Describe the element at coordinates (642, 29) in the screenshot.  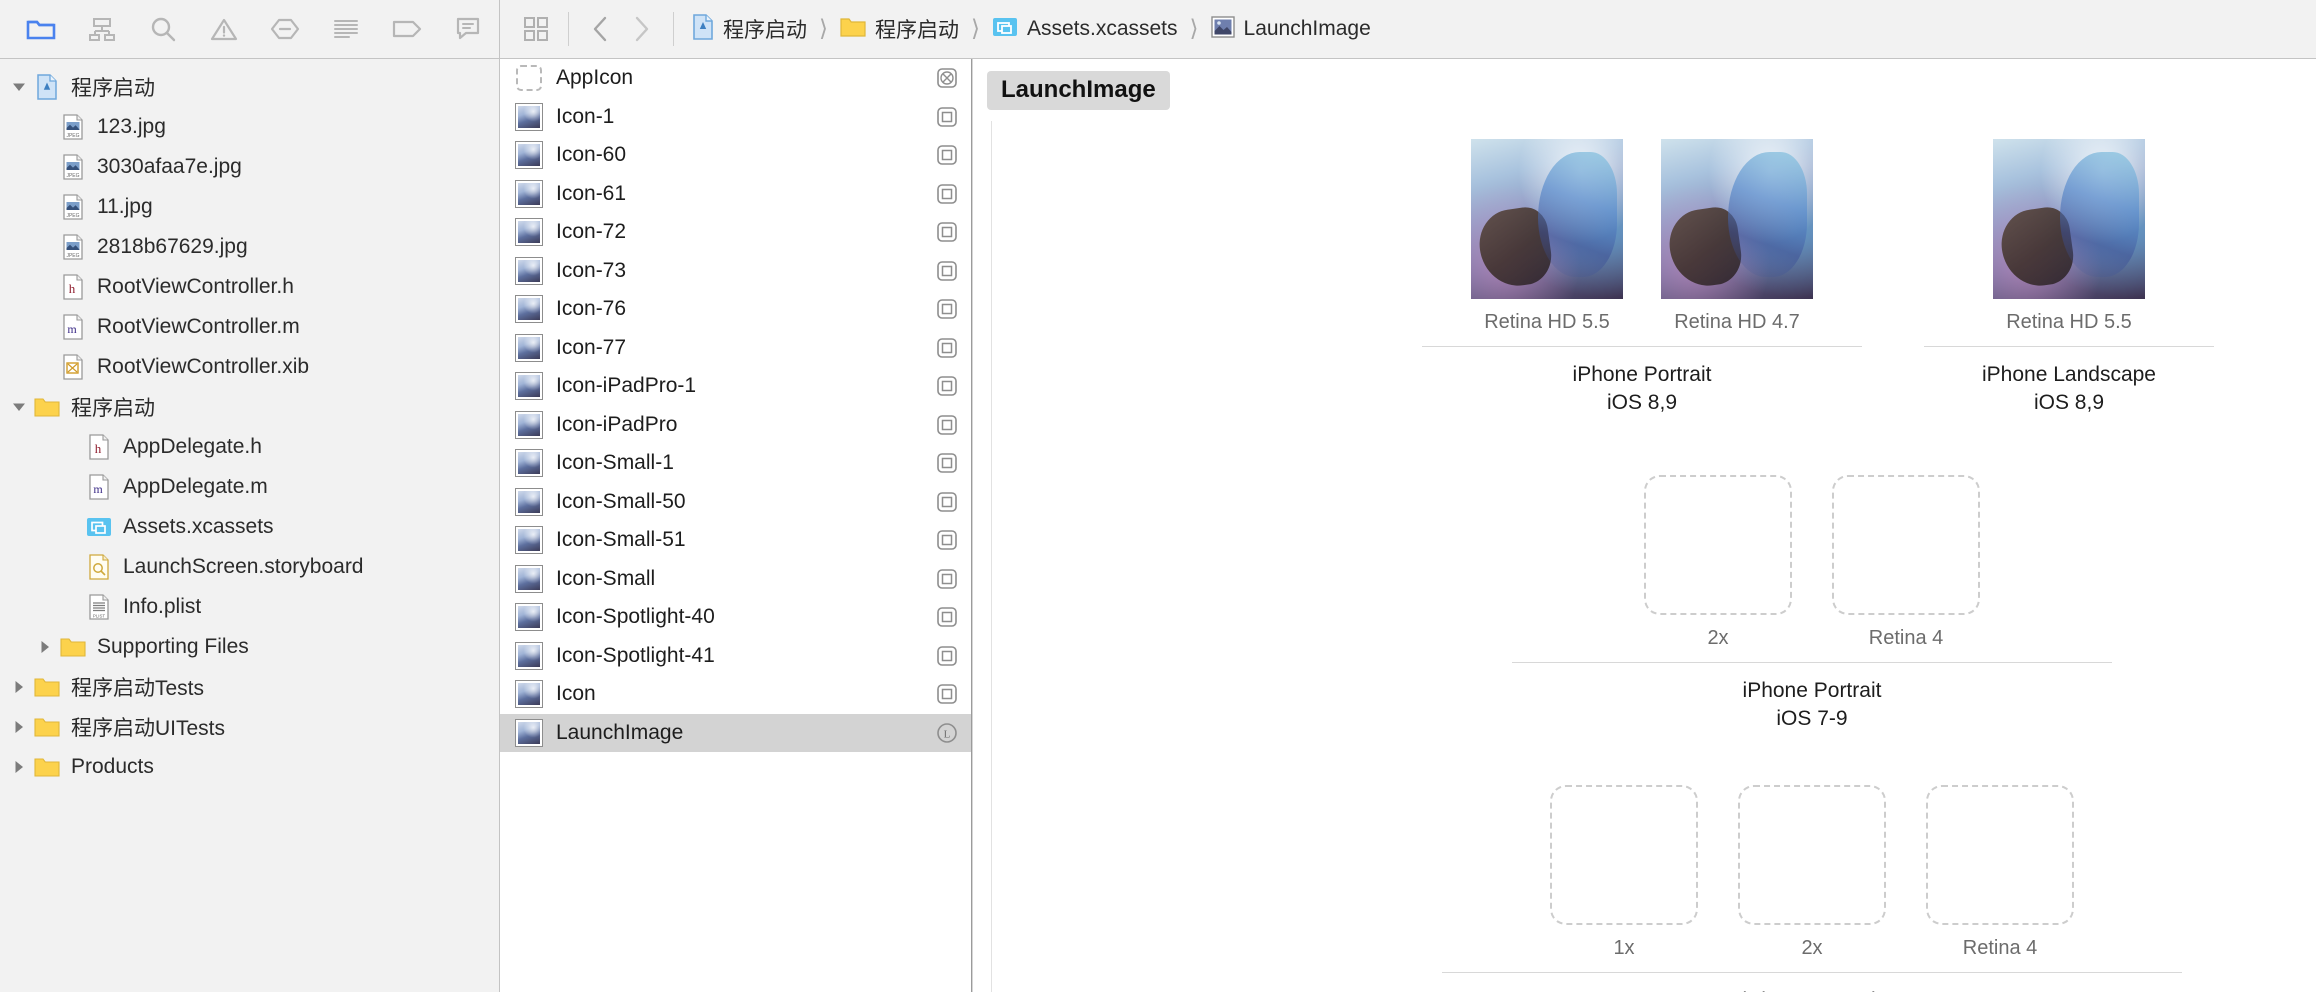
I see `forward-button` at that location.